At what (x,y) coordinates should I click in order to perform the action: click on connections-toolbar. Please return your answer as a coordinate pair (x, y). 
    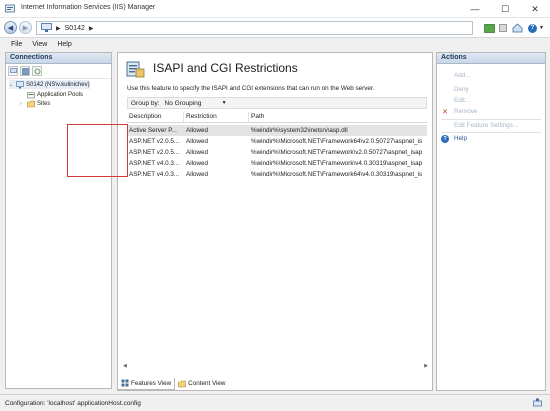
    Looking at the image, I should click on (58, 71).